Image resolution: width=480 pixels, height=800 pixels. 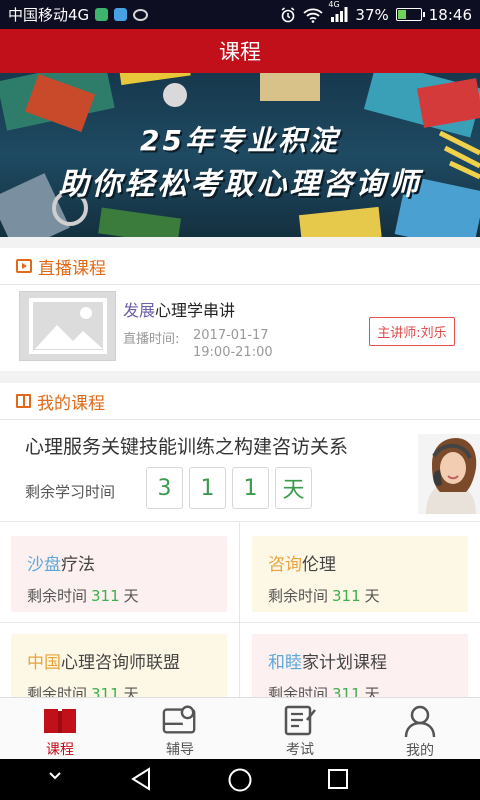 I want to click on home-icon, so click(x=240, y=780).